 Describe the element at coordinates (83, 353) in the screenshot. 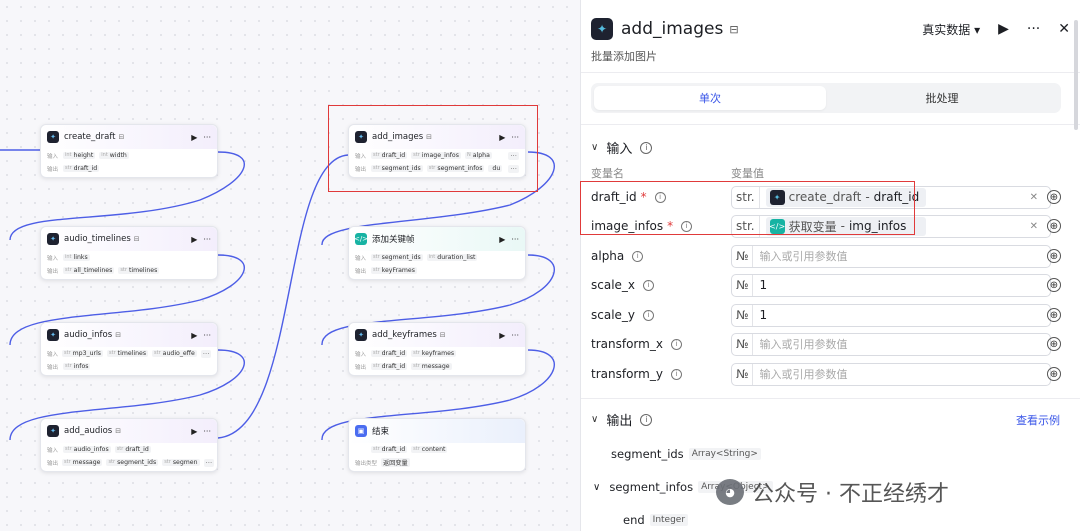

I see `param-chip: str mp3_urls` at that location.